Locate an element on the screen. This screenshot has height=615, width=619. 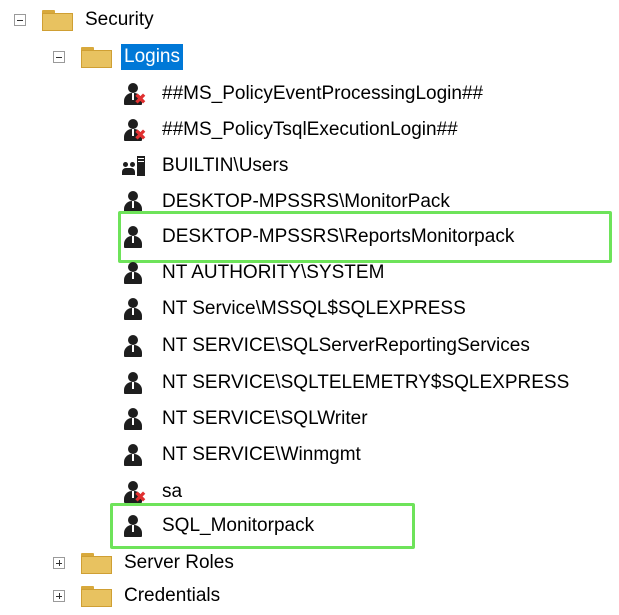
login-item: NT SERVICE\SQLServerReportingServices is located at coordinates (327, 346).